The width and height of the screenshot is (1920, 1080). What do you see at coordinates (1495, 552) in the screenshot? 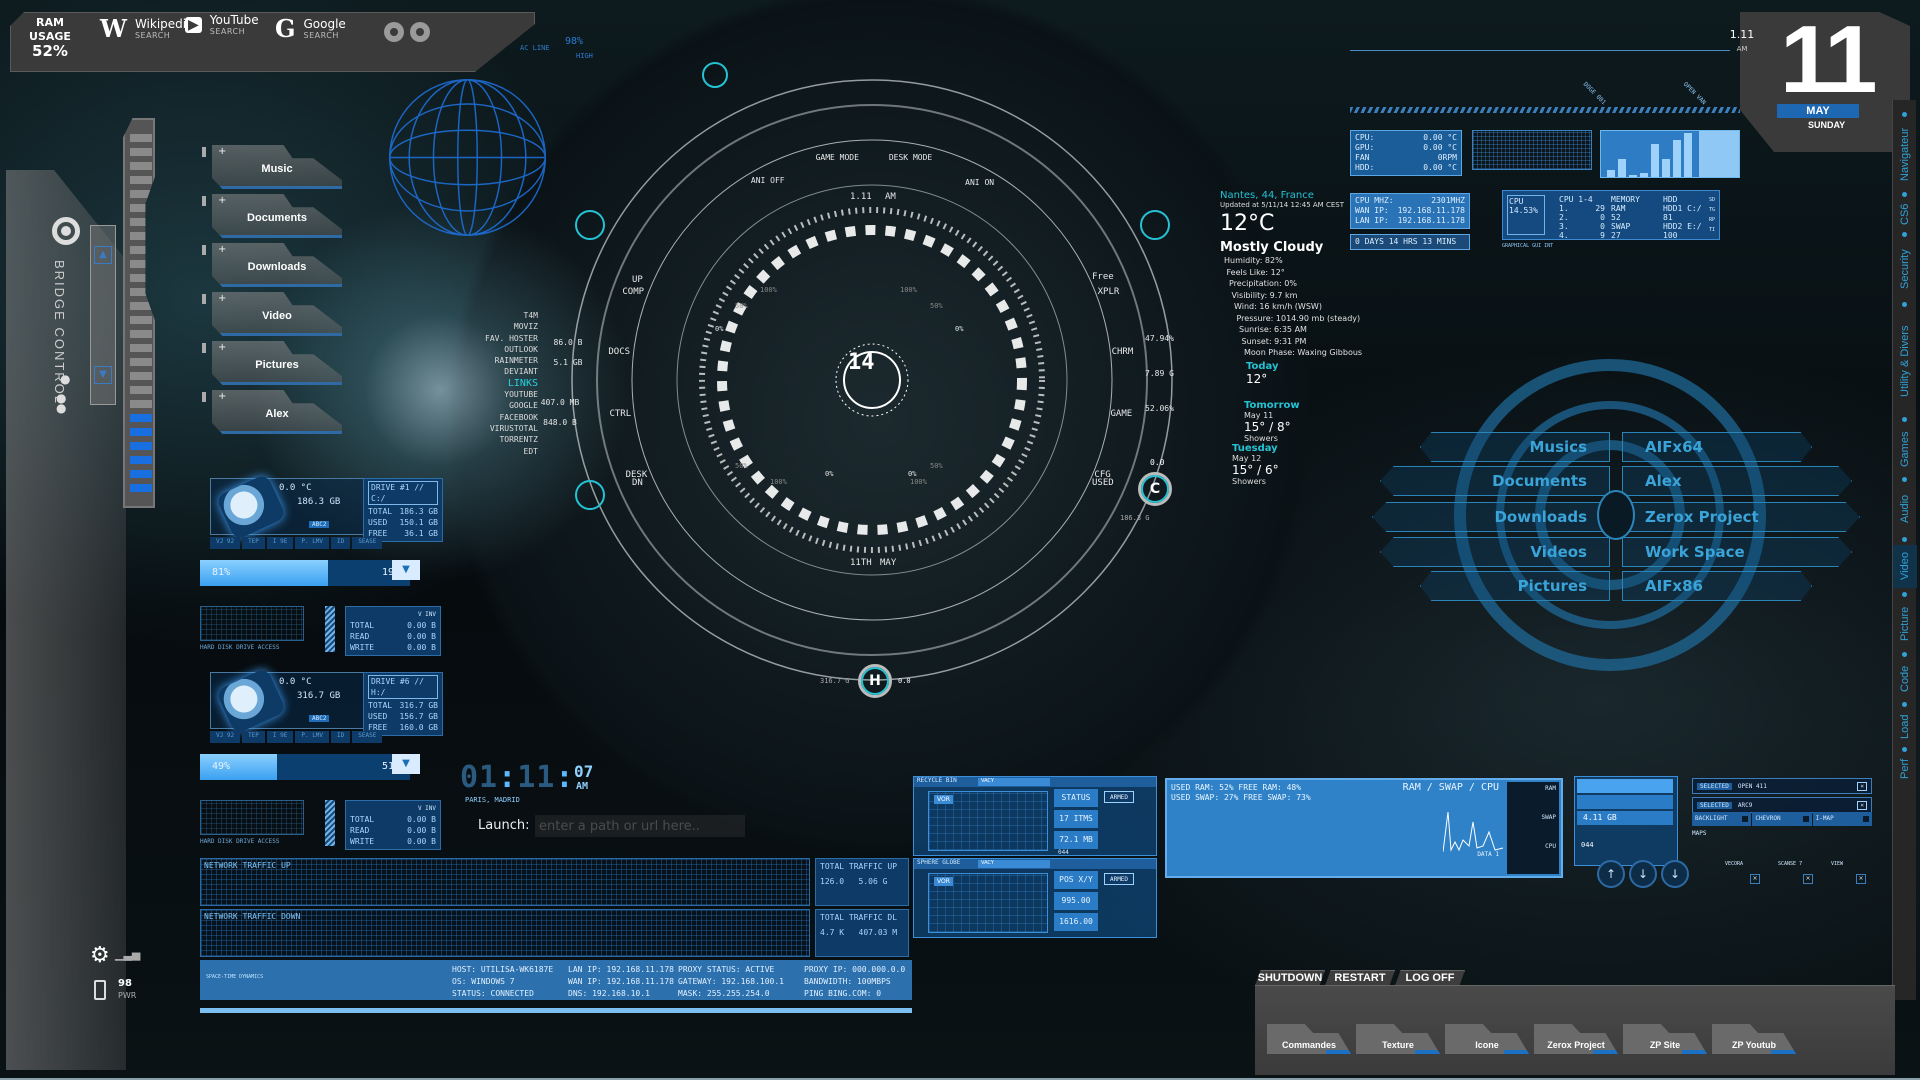
I see `launcher-item-videos: Videos` at bounding box center [1495, 552].